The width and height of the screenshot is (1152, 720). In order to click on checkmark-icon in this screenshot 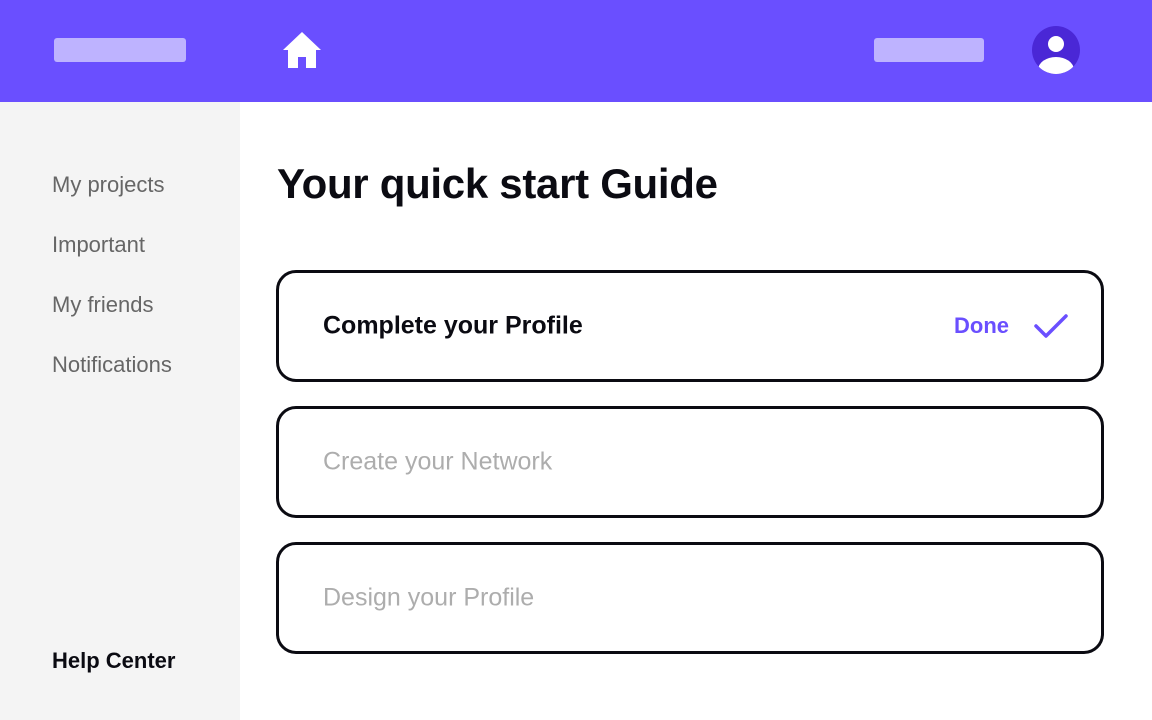, I will do `click(1051, 326)`.